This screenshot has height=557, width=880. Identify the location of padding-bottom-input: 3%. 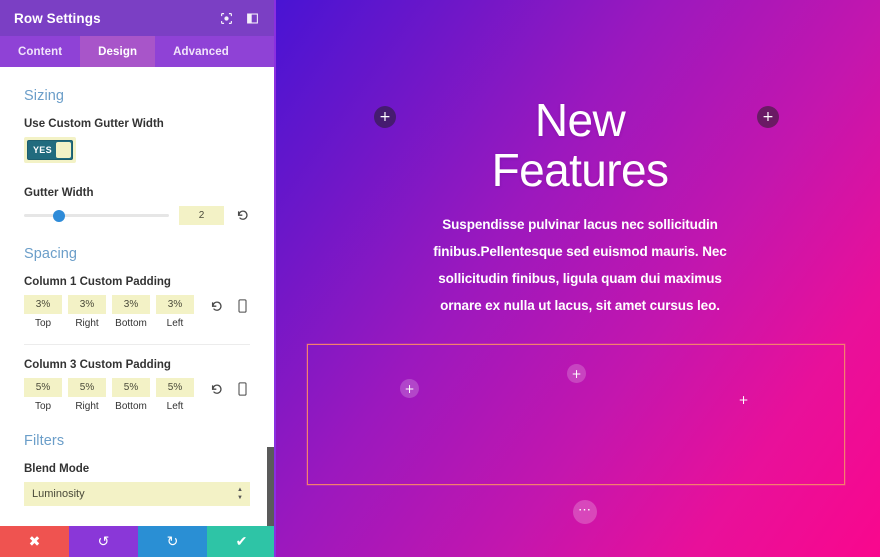
(131, 304).